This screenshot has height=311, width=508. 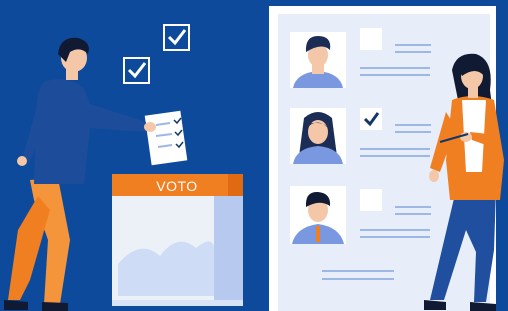 I want to click on candidate-2-checkbox, so click(x=371, y=119).